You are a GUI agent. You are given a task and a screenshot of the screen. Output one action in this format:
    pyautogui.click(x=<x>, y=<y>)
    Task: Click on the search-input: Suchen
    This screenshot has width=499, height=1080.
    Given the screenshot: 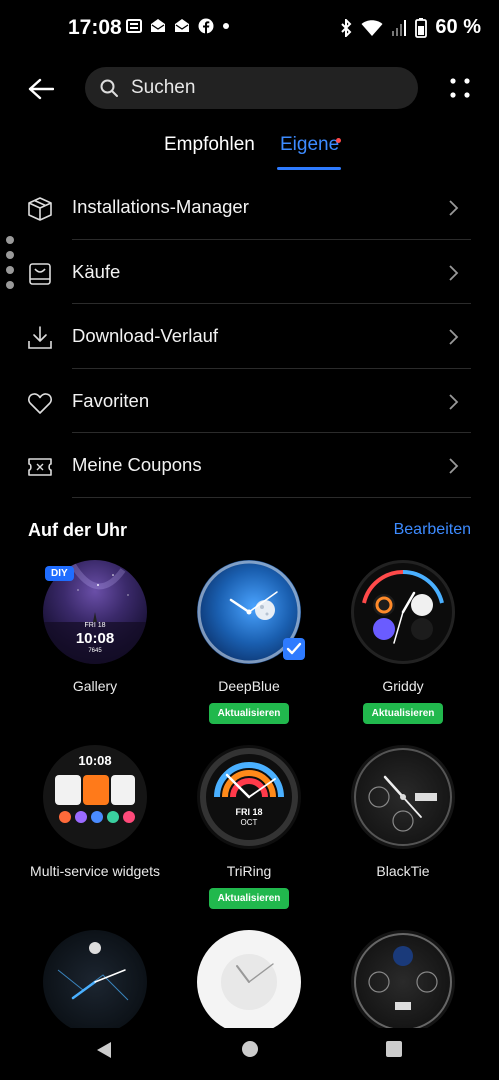 What is the action you would take?
    pyautogui.click(x=251, y=88)
    